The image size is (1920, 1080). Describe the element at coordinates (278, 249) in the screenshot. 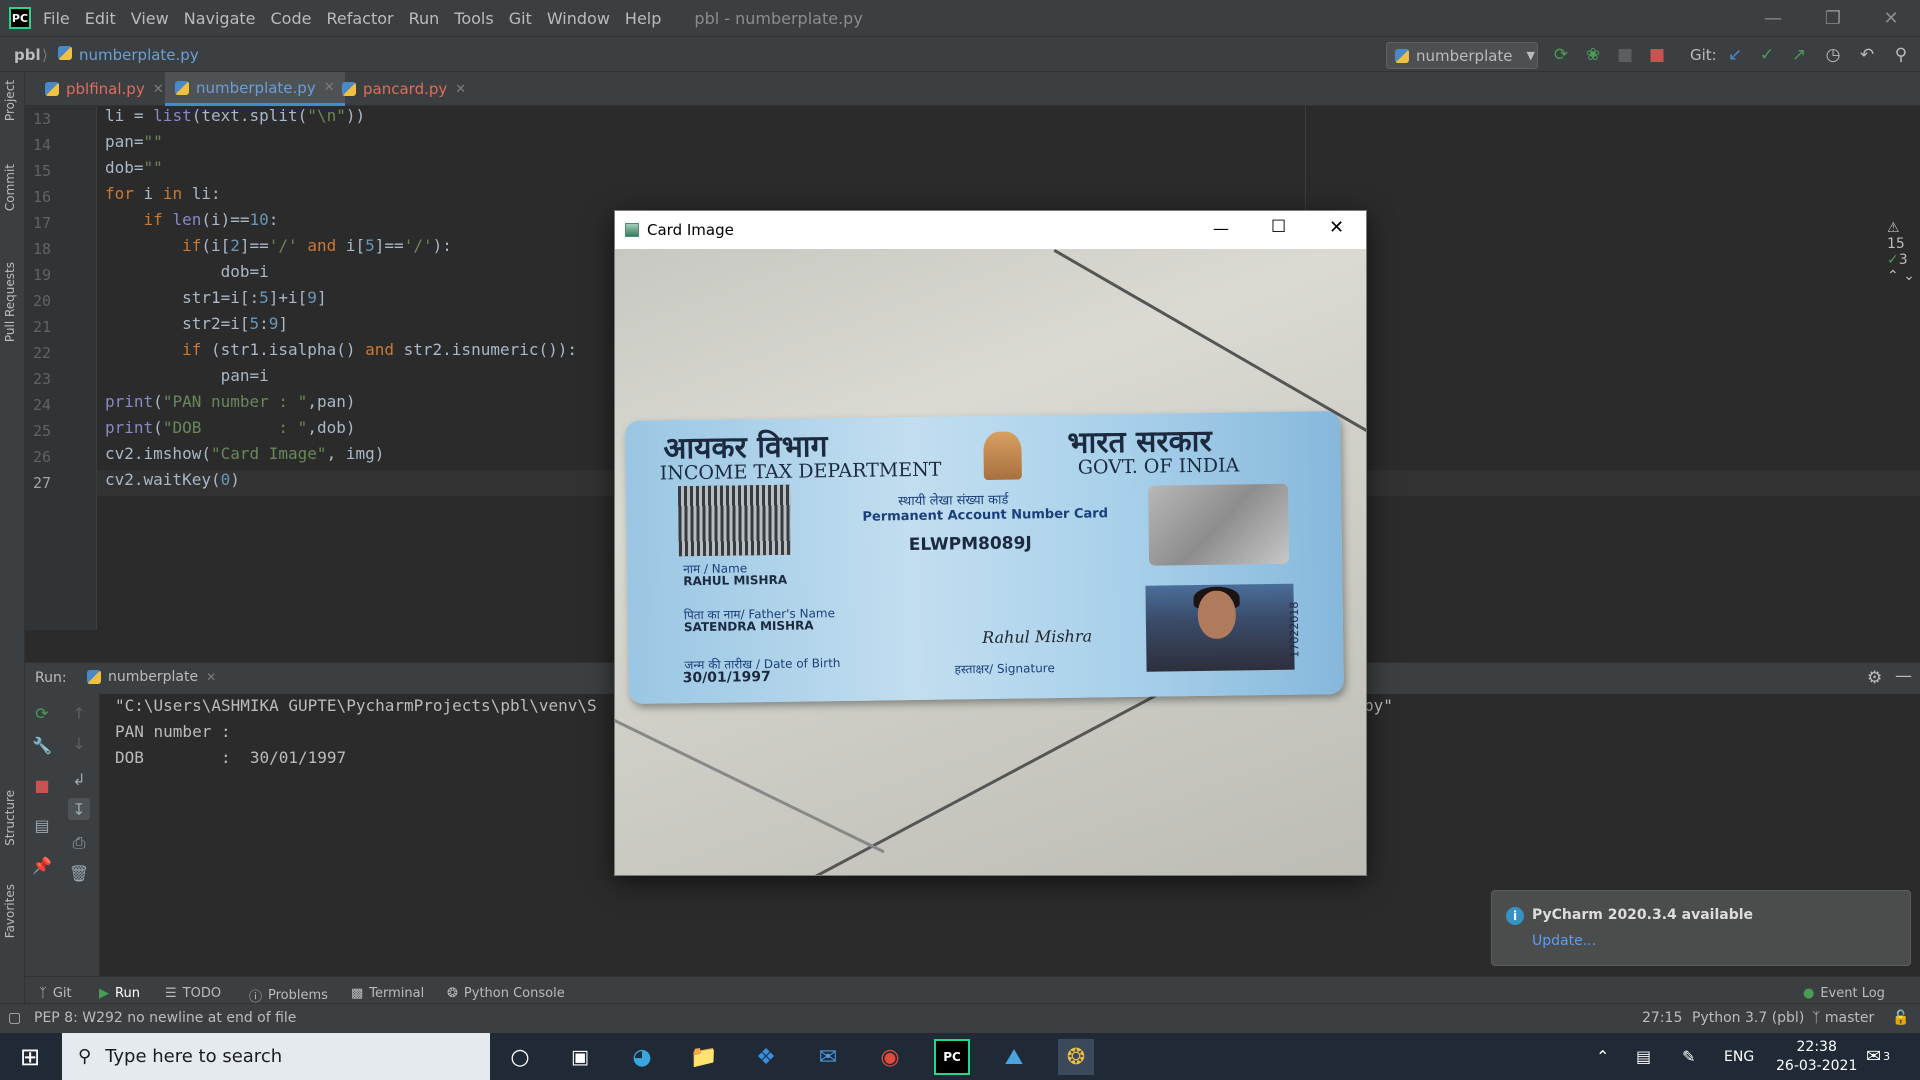

I see `code-line: if(i[2]=='/' and i[5]=='/'):` at that location.